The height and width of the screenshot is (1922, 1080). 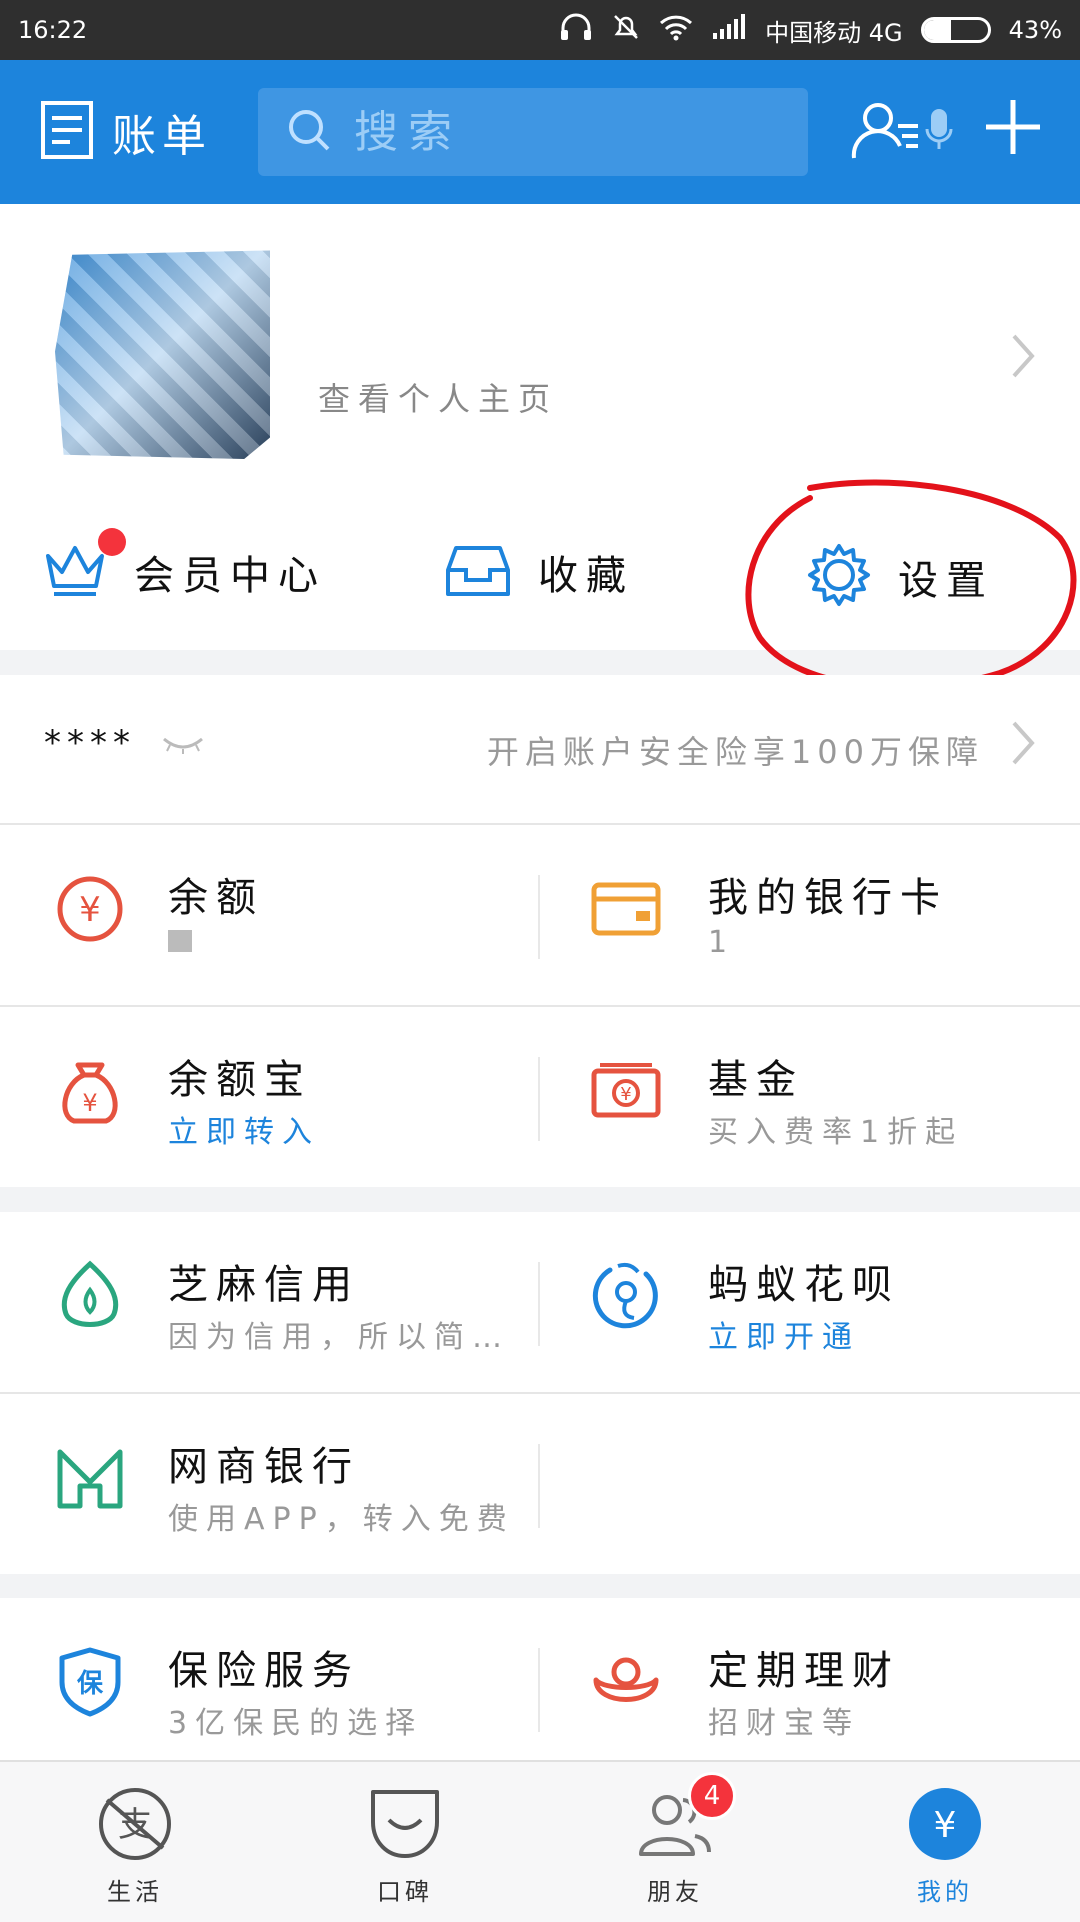 I want to click on mybank-item: 网商银行 使用APP，转入免费, so click(x=270, y=1484).